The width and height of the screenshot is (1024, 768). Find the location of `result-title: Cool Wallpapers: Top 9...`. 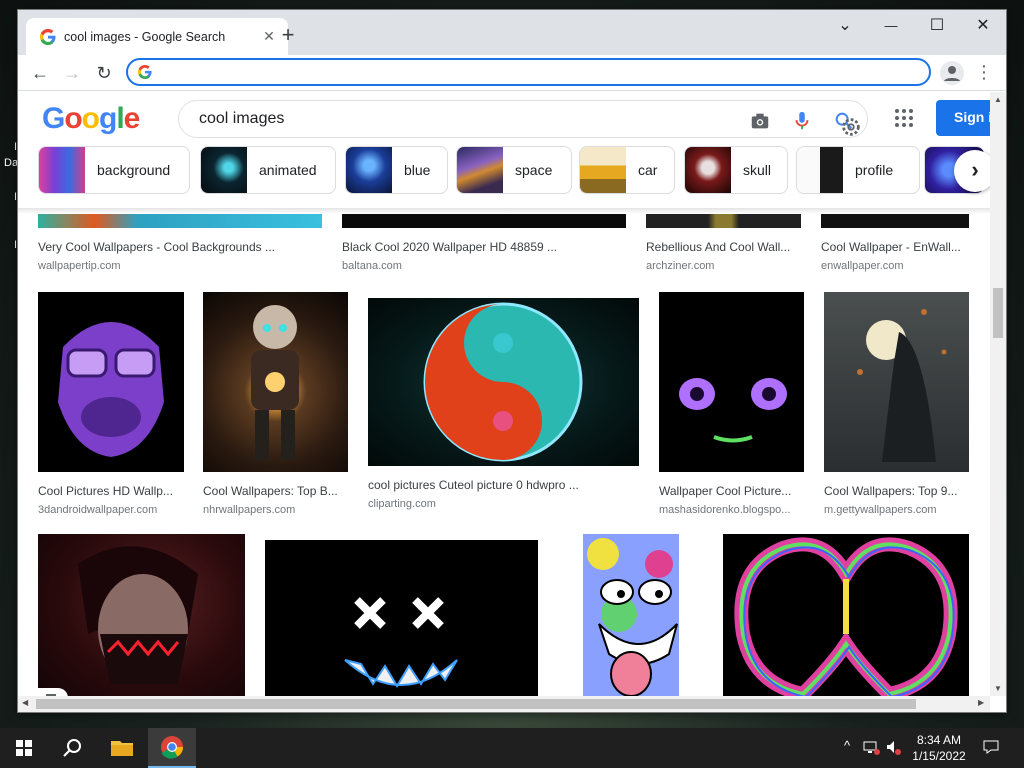

result-title: Cool Wallpapers: Top 9... is located at coordinates (896, 491).